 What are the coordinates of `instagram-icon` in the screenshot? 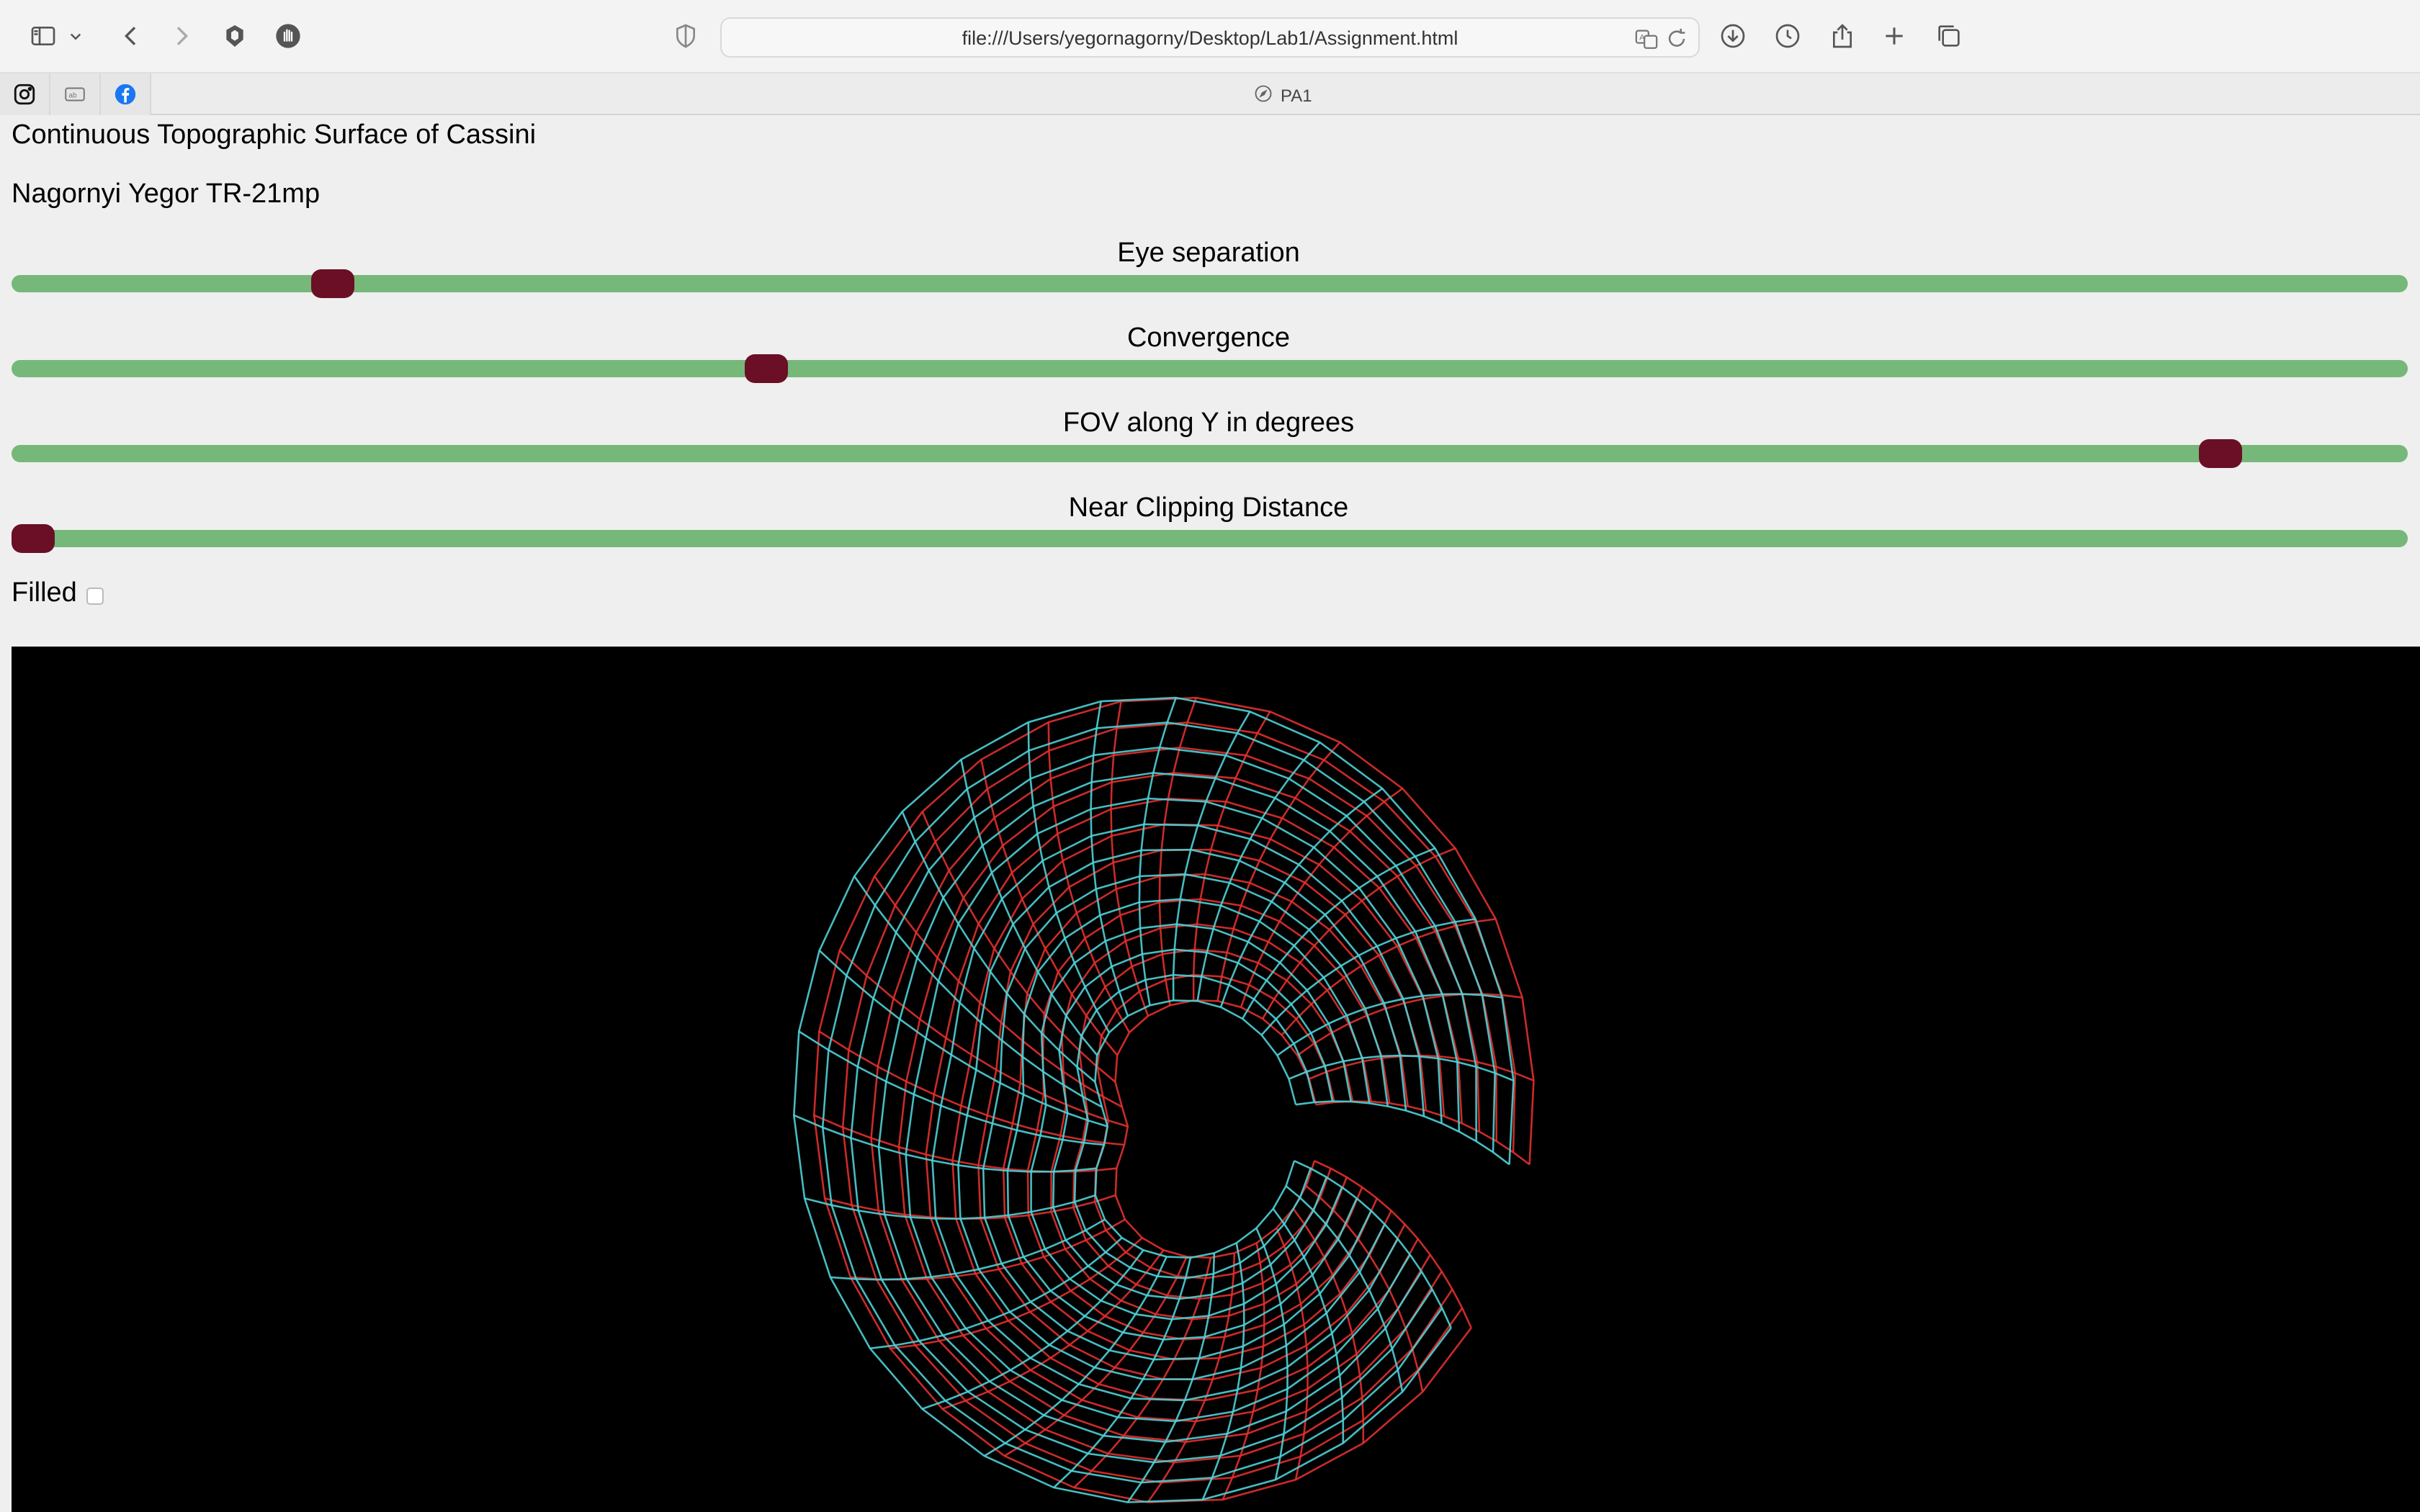 It's located at (25, 94).